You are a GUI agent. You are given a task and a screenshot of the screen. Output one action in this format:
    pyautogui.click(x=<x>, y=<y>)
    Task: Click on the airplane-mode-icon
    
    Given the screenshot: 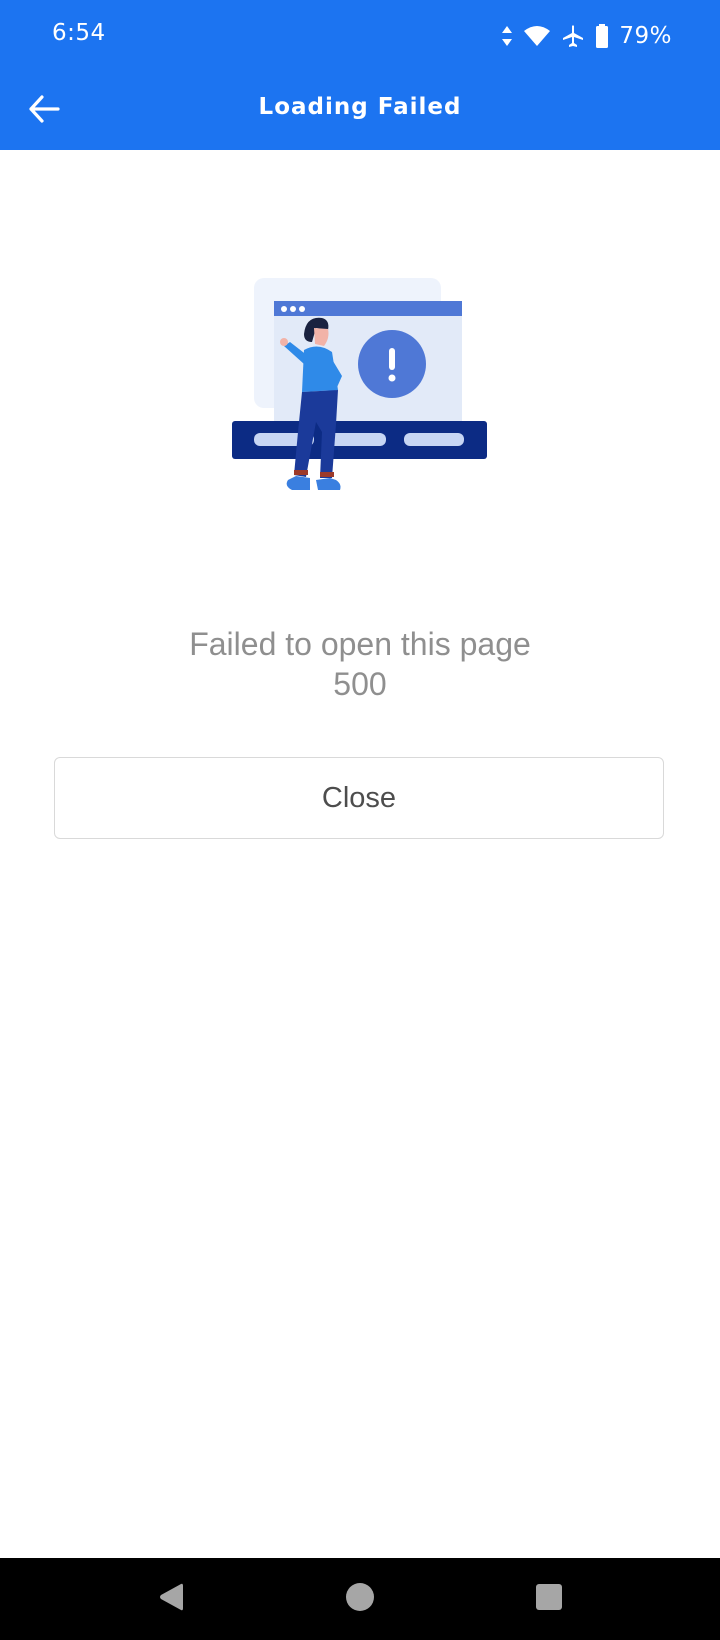 What is the action you would take?
    pyautogui.click(x=573, y=36)
    